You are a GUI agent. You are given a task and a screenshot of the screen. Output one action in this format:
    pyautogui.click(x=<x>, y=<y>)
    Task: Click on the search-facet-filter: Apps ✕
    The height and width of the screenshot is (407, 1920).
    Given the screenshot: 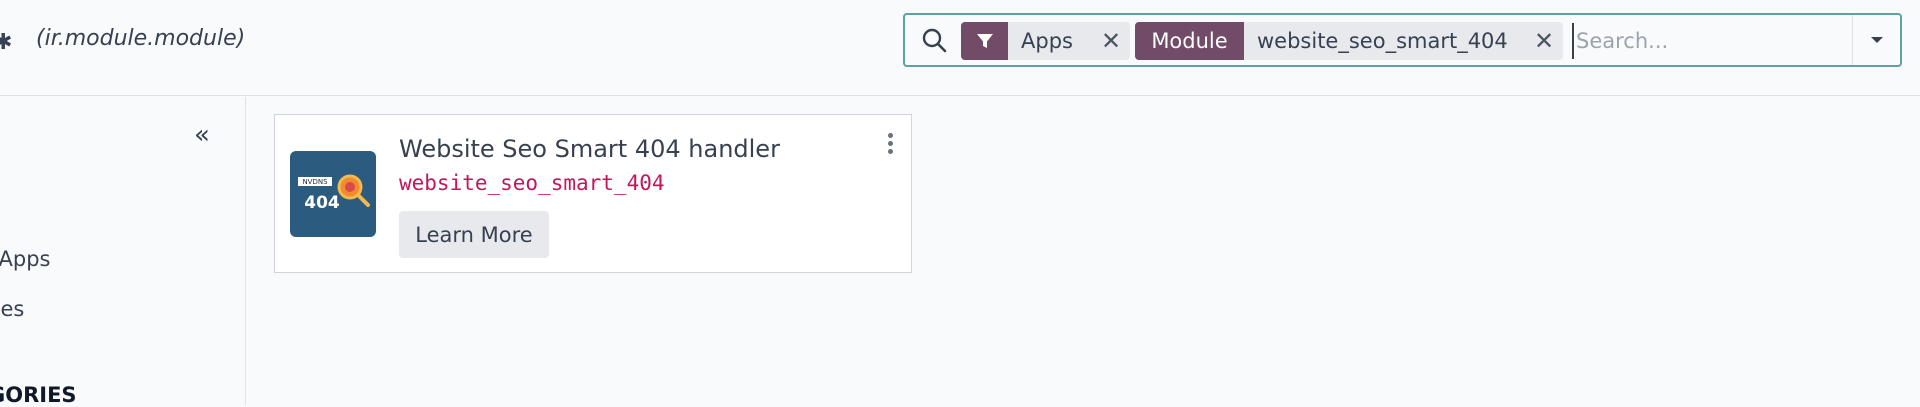 What is the action you would take?
    pyautogui.click(x=1045, y=41)
    